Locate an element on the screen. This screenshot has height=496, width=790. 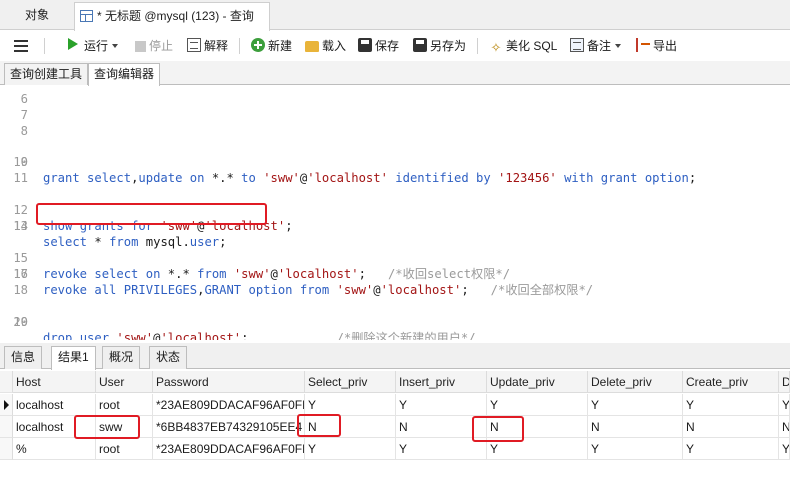
tab-objects: 对象 is located at coordinates (37, 16).